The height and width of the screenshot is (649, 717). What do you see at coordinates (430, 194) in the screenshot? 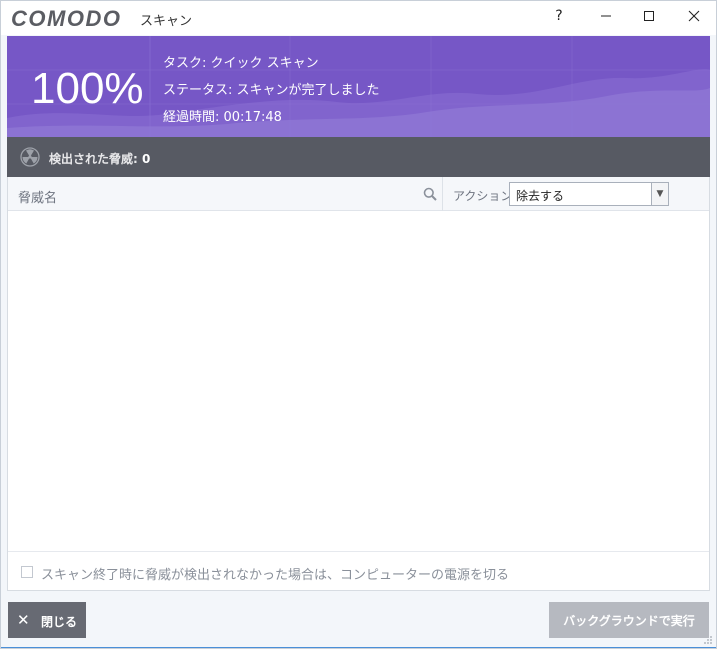
I see `search-icon` at bounding box center [430, 194].